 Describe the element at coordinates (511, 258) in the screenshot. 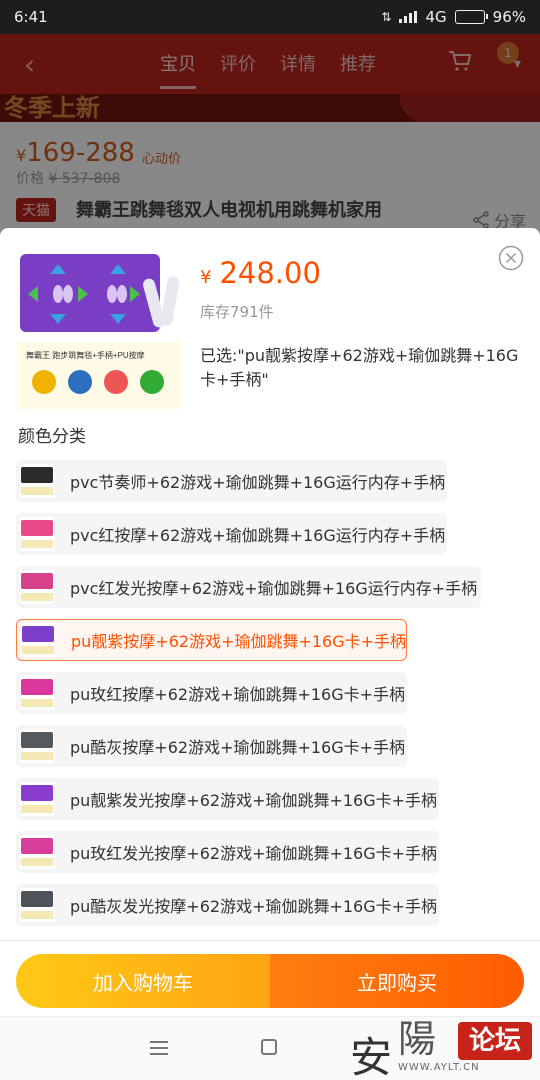

I see `close-icon` at that location.